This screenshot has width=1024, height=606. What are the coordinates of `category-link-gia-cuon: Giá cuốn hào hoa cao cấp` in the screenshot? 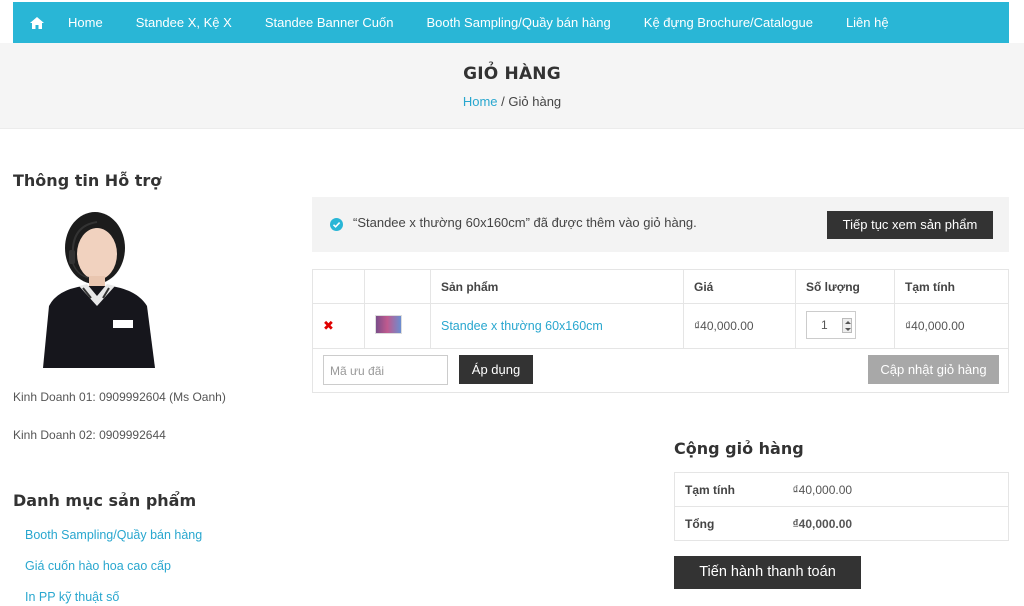 It's located at (98, 566).